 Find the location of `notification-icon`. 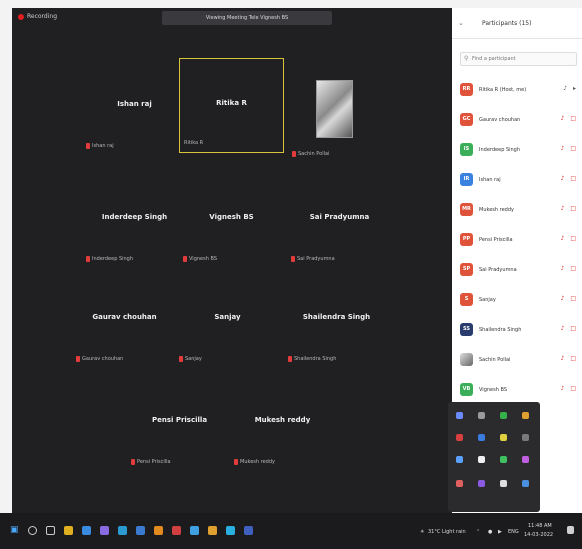

notification-icon is located at coordinates (570, 530).